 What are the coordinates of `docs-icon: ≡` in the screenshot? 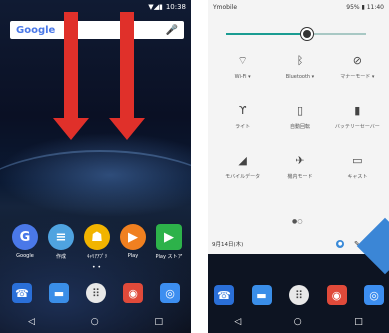 It's located at (61, 237).